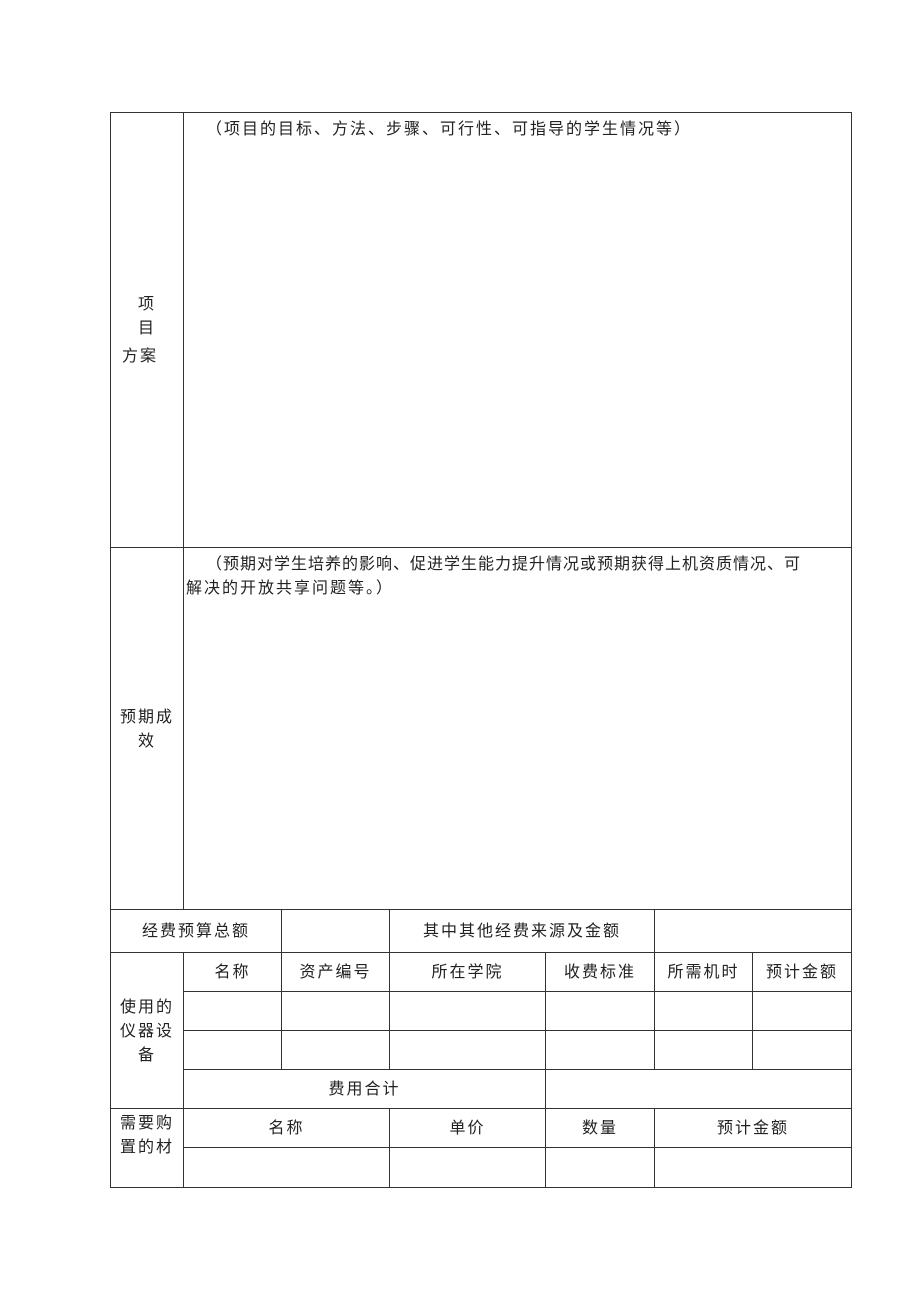 This screenshot has width=920, height=1301. What do you see at coordinates (753, 1128) in the screenshot?
I see `materials-header-estimated-amount: 预计金额` at bounding box center [753, 1128].